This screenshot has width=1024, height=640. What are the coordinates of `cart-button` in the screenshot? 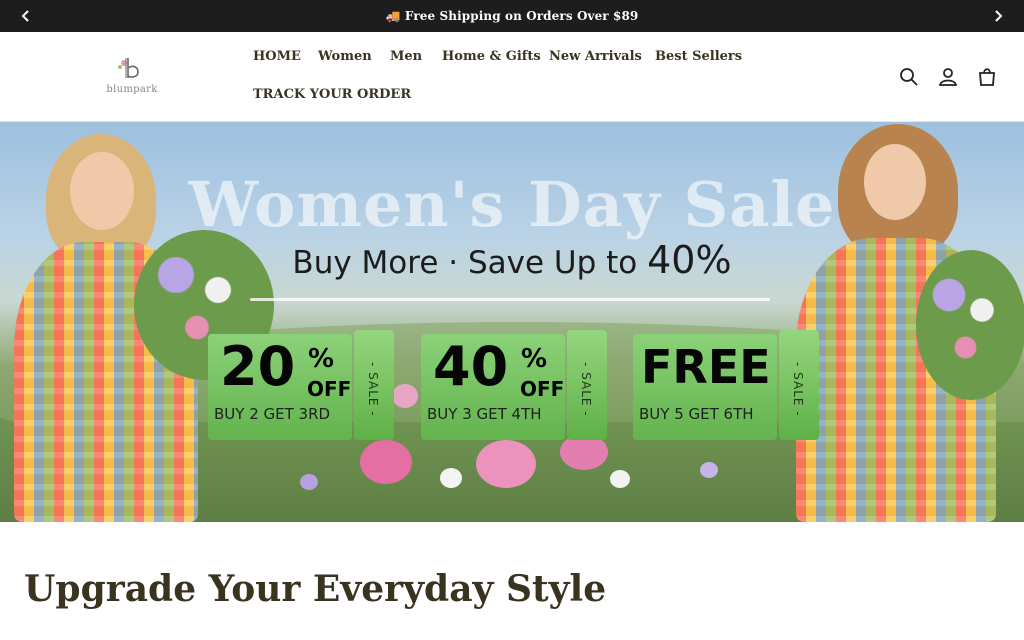 It's located at (987, 77).